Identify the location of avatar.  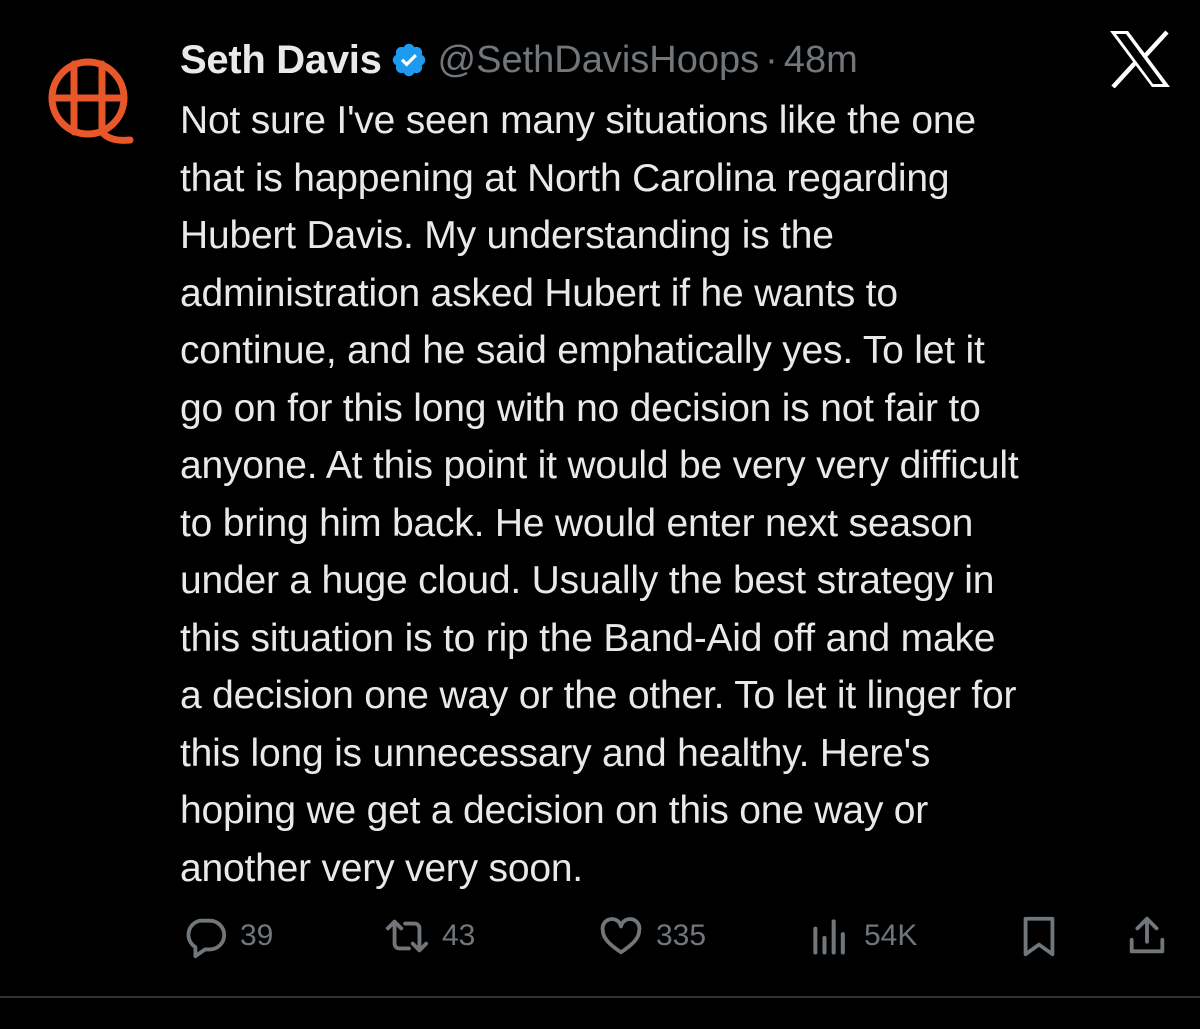
(90, 102).